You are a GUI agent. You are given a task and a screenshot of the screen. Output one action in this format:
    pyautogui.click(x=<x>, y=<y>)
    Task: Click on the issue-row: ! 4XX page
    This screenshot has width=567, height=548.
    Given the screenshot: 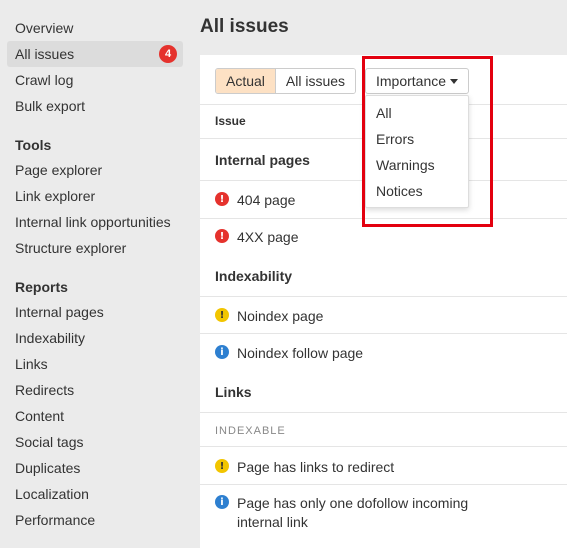 What is the action you would take?
    pyautogui.click(x=257, y=237)
    